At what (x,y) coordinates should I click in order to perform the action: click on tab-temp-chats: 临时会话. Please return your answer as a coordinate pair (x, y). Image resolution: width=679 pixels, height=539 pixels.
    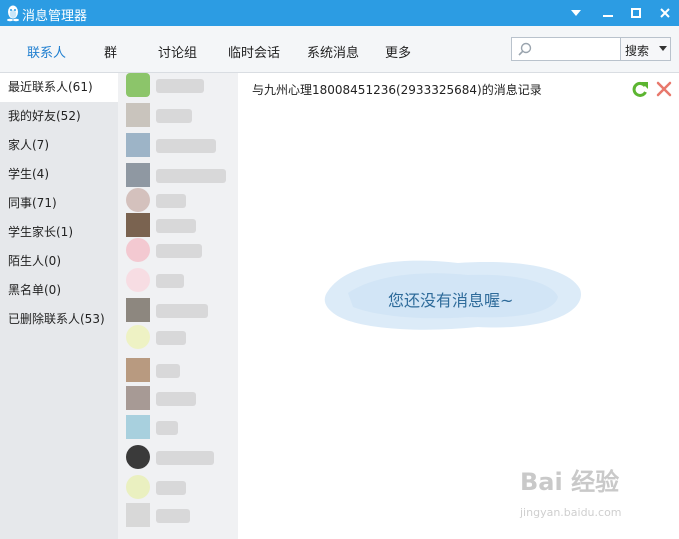
    Looking at the image, I should click on (254, 51).